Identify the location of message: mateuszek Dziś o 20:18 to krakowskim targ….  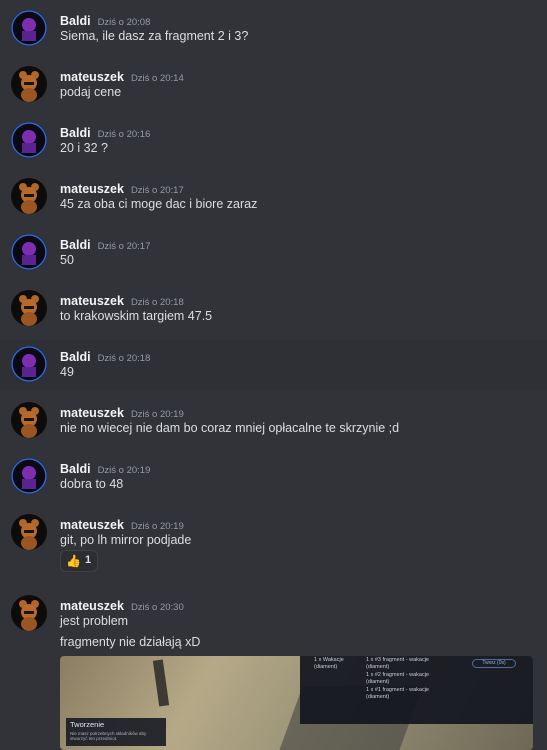
(273, 313).